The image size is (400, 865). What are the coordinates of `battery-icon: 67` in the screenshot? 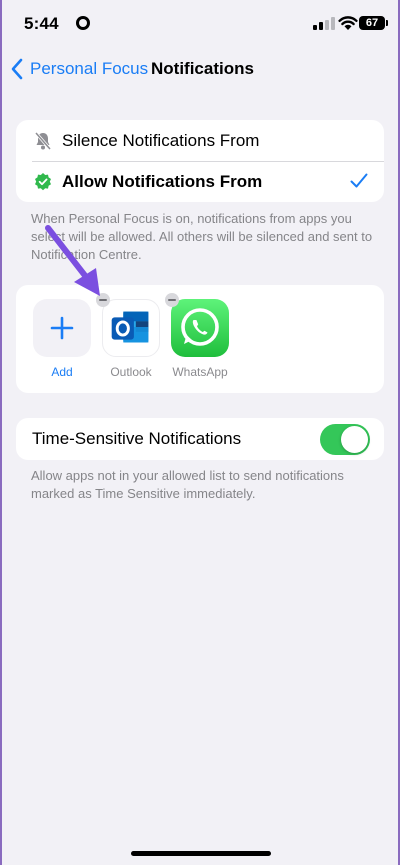 It's located at (373, 23).